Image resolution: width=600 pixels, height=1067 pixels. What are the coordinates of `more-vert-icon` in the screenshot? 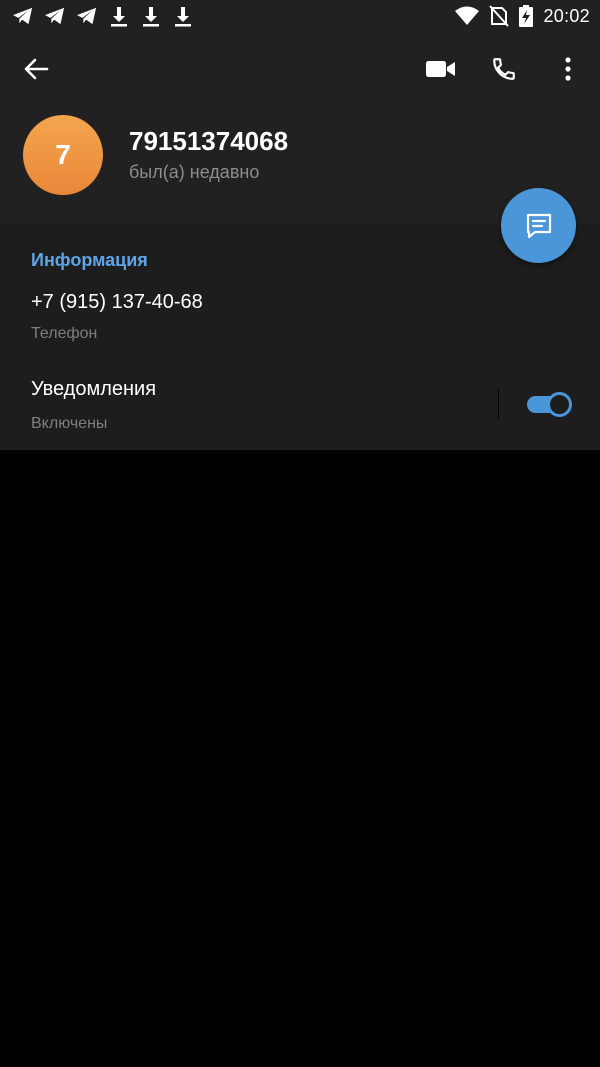 It's located at (568, 69).